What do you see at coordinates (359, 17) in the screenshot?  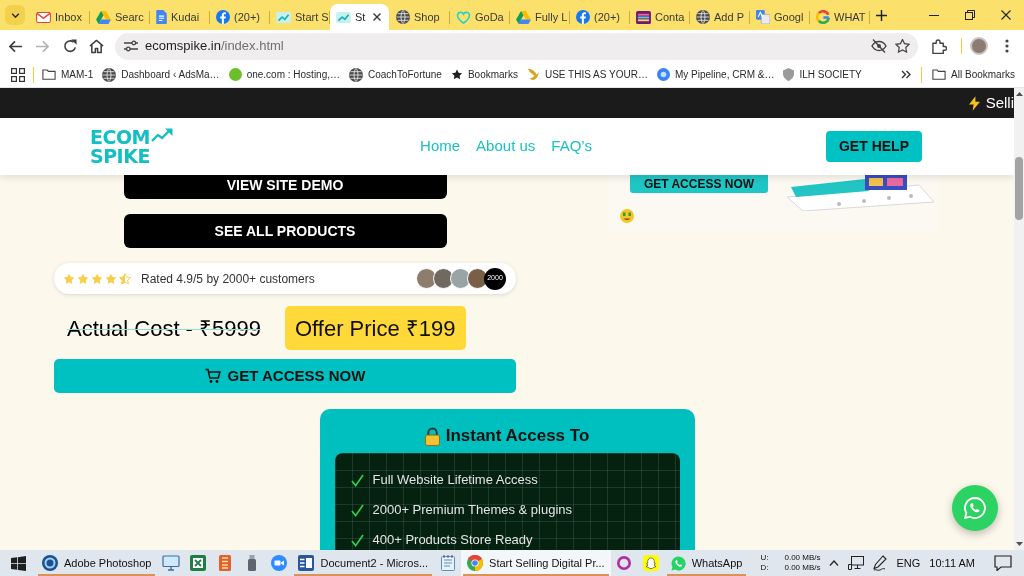 I see `browser-tab: St` at bounding box center [359, 17].